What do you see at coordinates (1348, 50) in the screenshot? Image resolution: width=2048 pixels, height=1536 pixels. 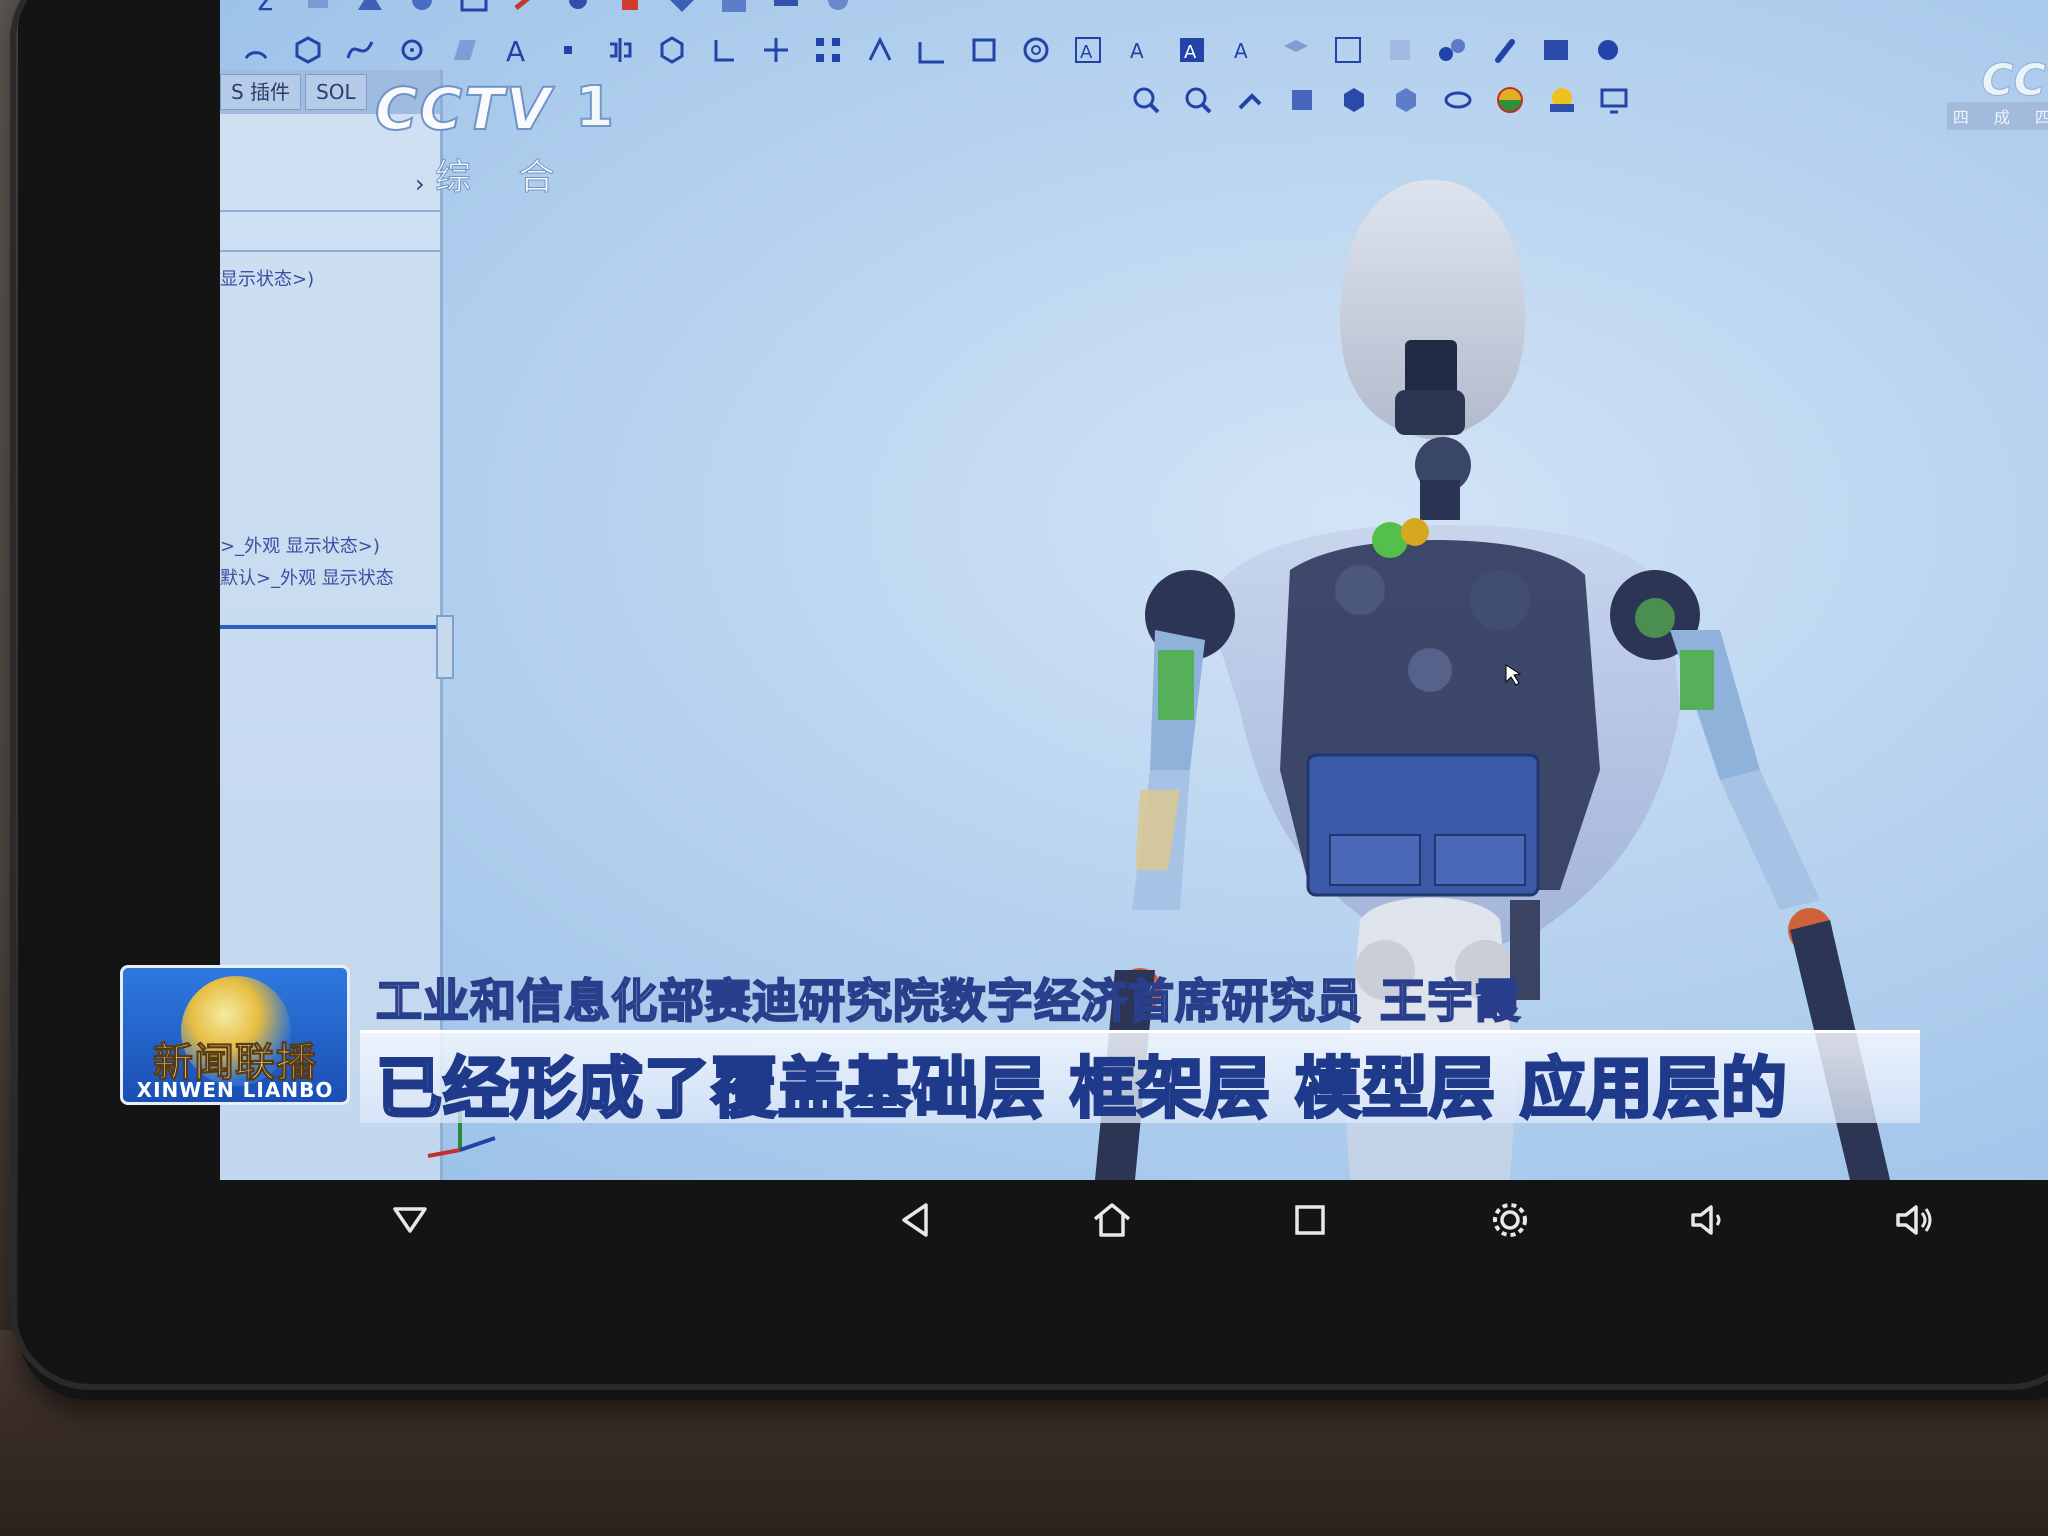 I see `block-icon` at bounding box center [1348, 50].